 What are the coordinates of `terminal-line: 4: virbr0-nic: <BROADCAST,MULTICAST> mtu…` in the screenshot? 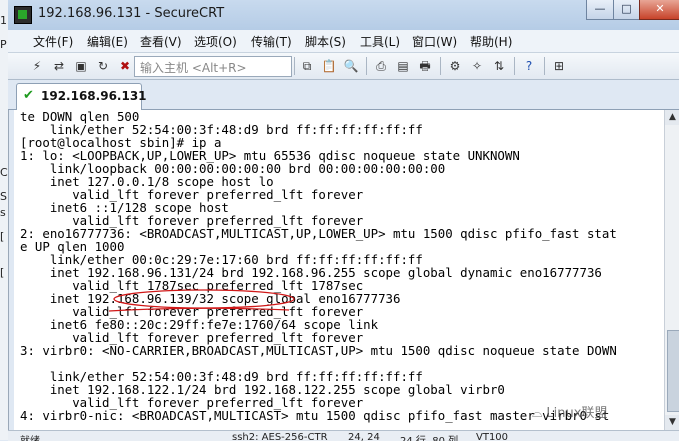 It's located at (315, 415).